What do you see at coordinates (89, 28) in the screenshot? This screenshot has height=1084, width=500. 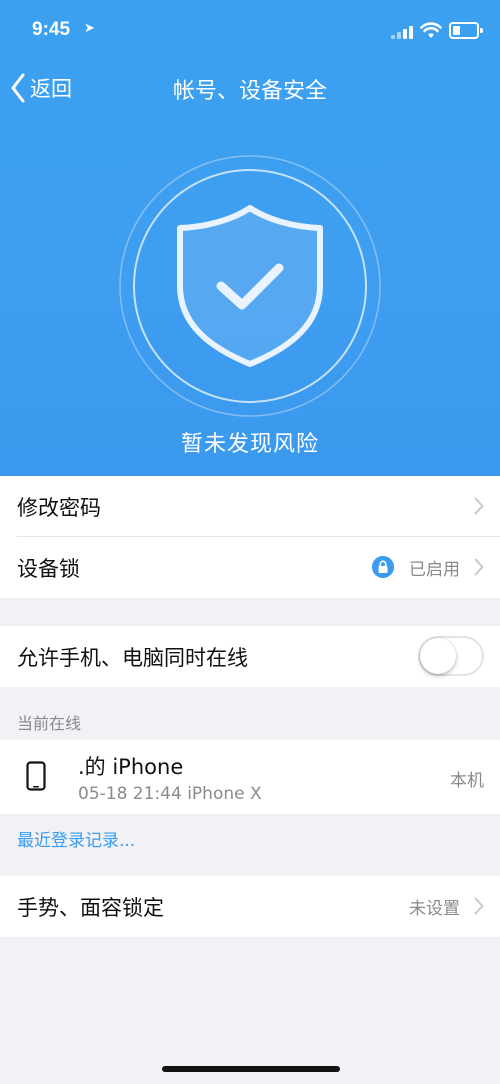 I see `location-arrow-icon: ➤` at bounding box center [89, 28].